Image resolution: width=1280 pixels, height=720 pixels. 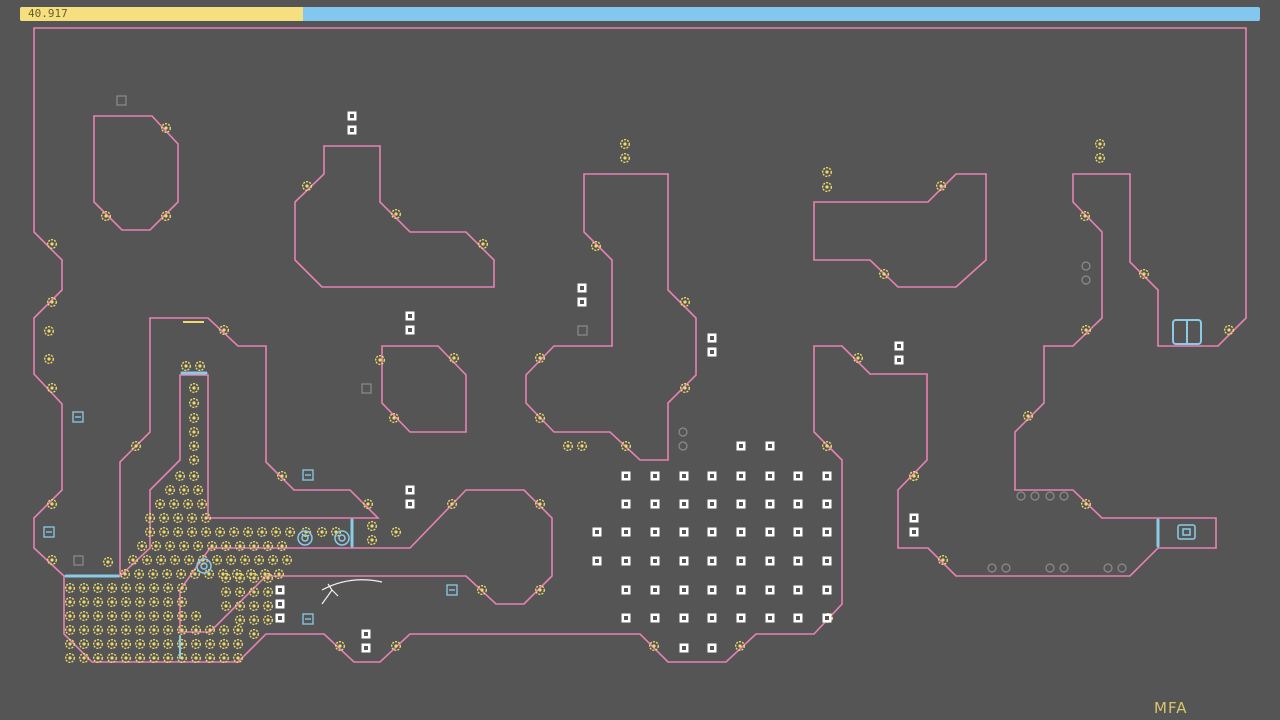 I want to click on exit-switch-icon, so click(x=1186, y=532).